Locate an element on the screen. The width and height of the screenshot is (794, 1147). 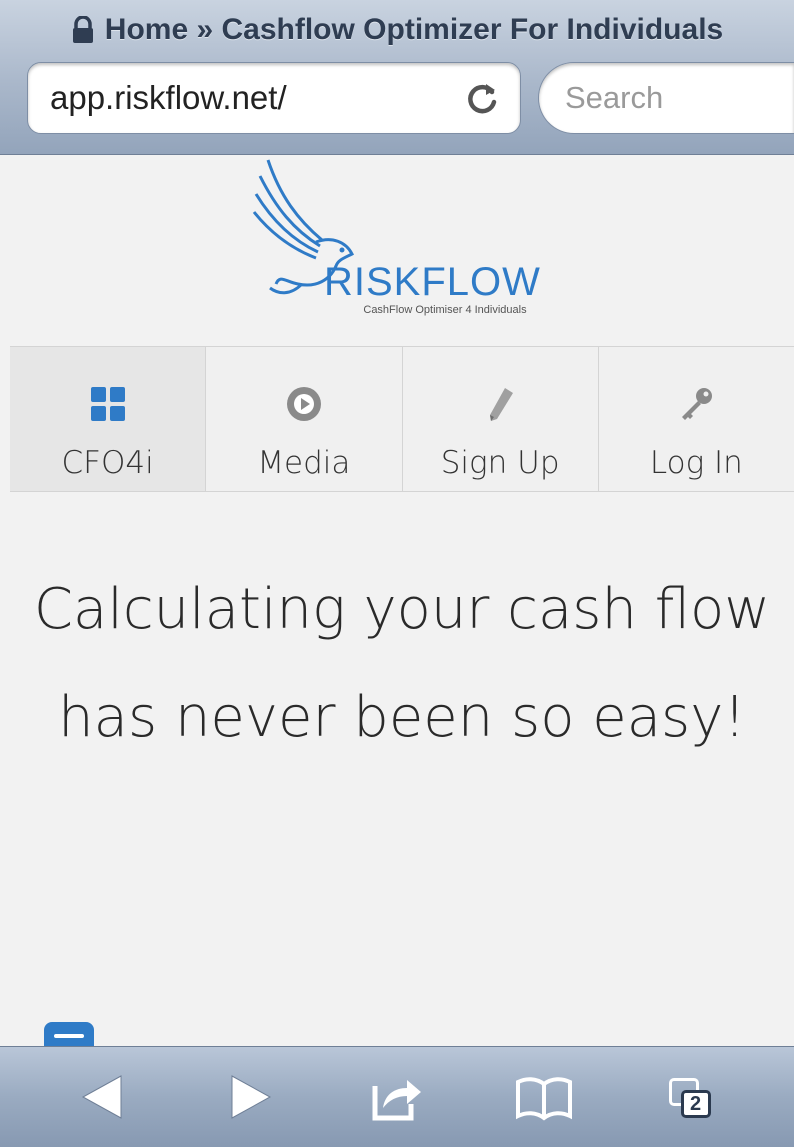
url-text: app.riskflow.net/ is located at coordinates (168, 97).